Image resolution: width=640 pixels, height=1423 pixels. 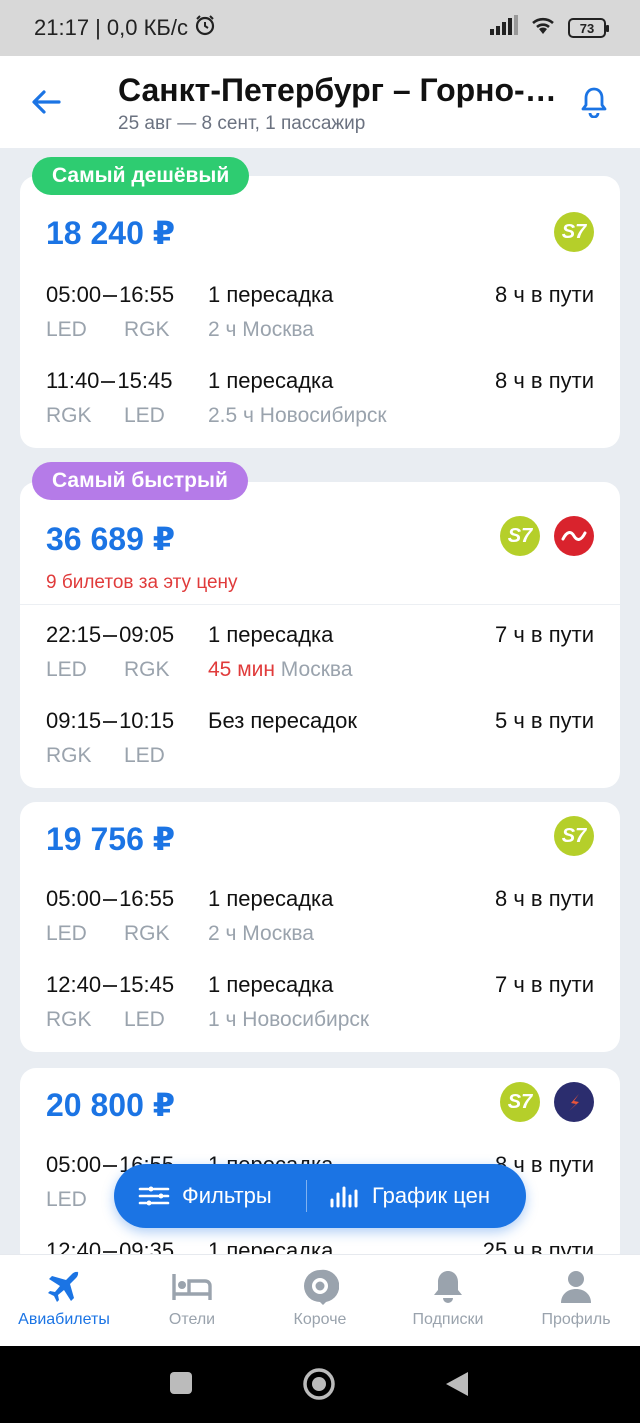 What do you see at coordinates (110, 984) in the screenshot?
I see `segment-times: 12:40 15:45` at bounding box center [110, 984].